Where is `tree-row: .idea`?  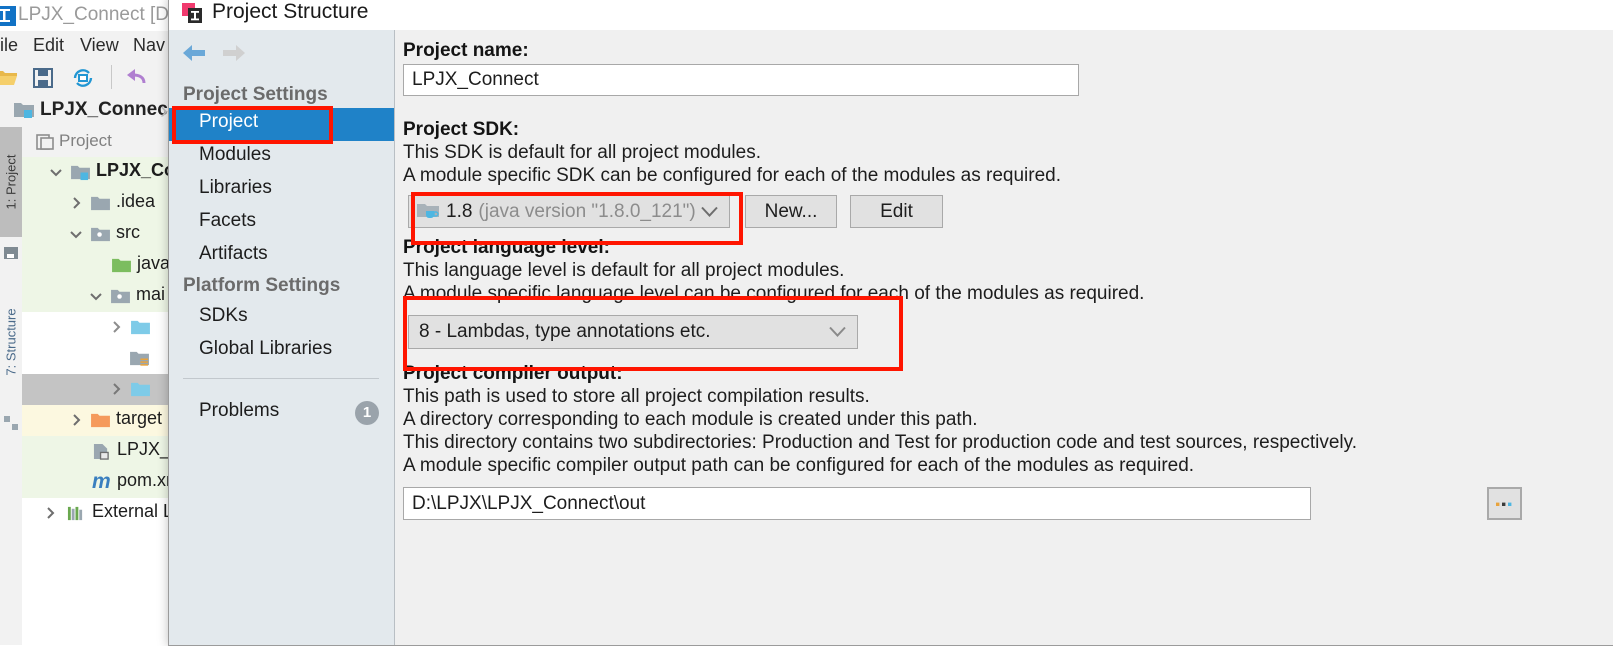 tree-row: .idea is located at coordinates (97, 203).